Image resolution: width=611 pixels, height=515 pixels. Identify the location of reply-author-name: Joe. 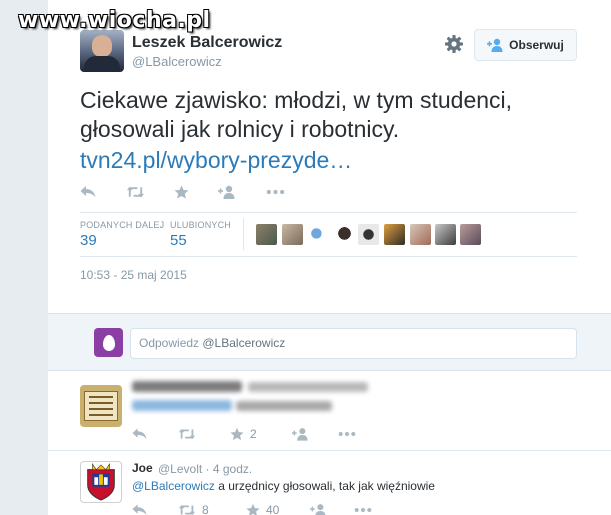
(142, 468).